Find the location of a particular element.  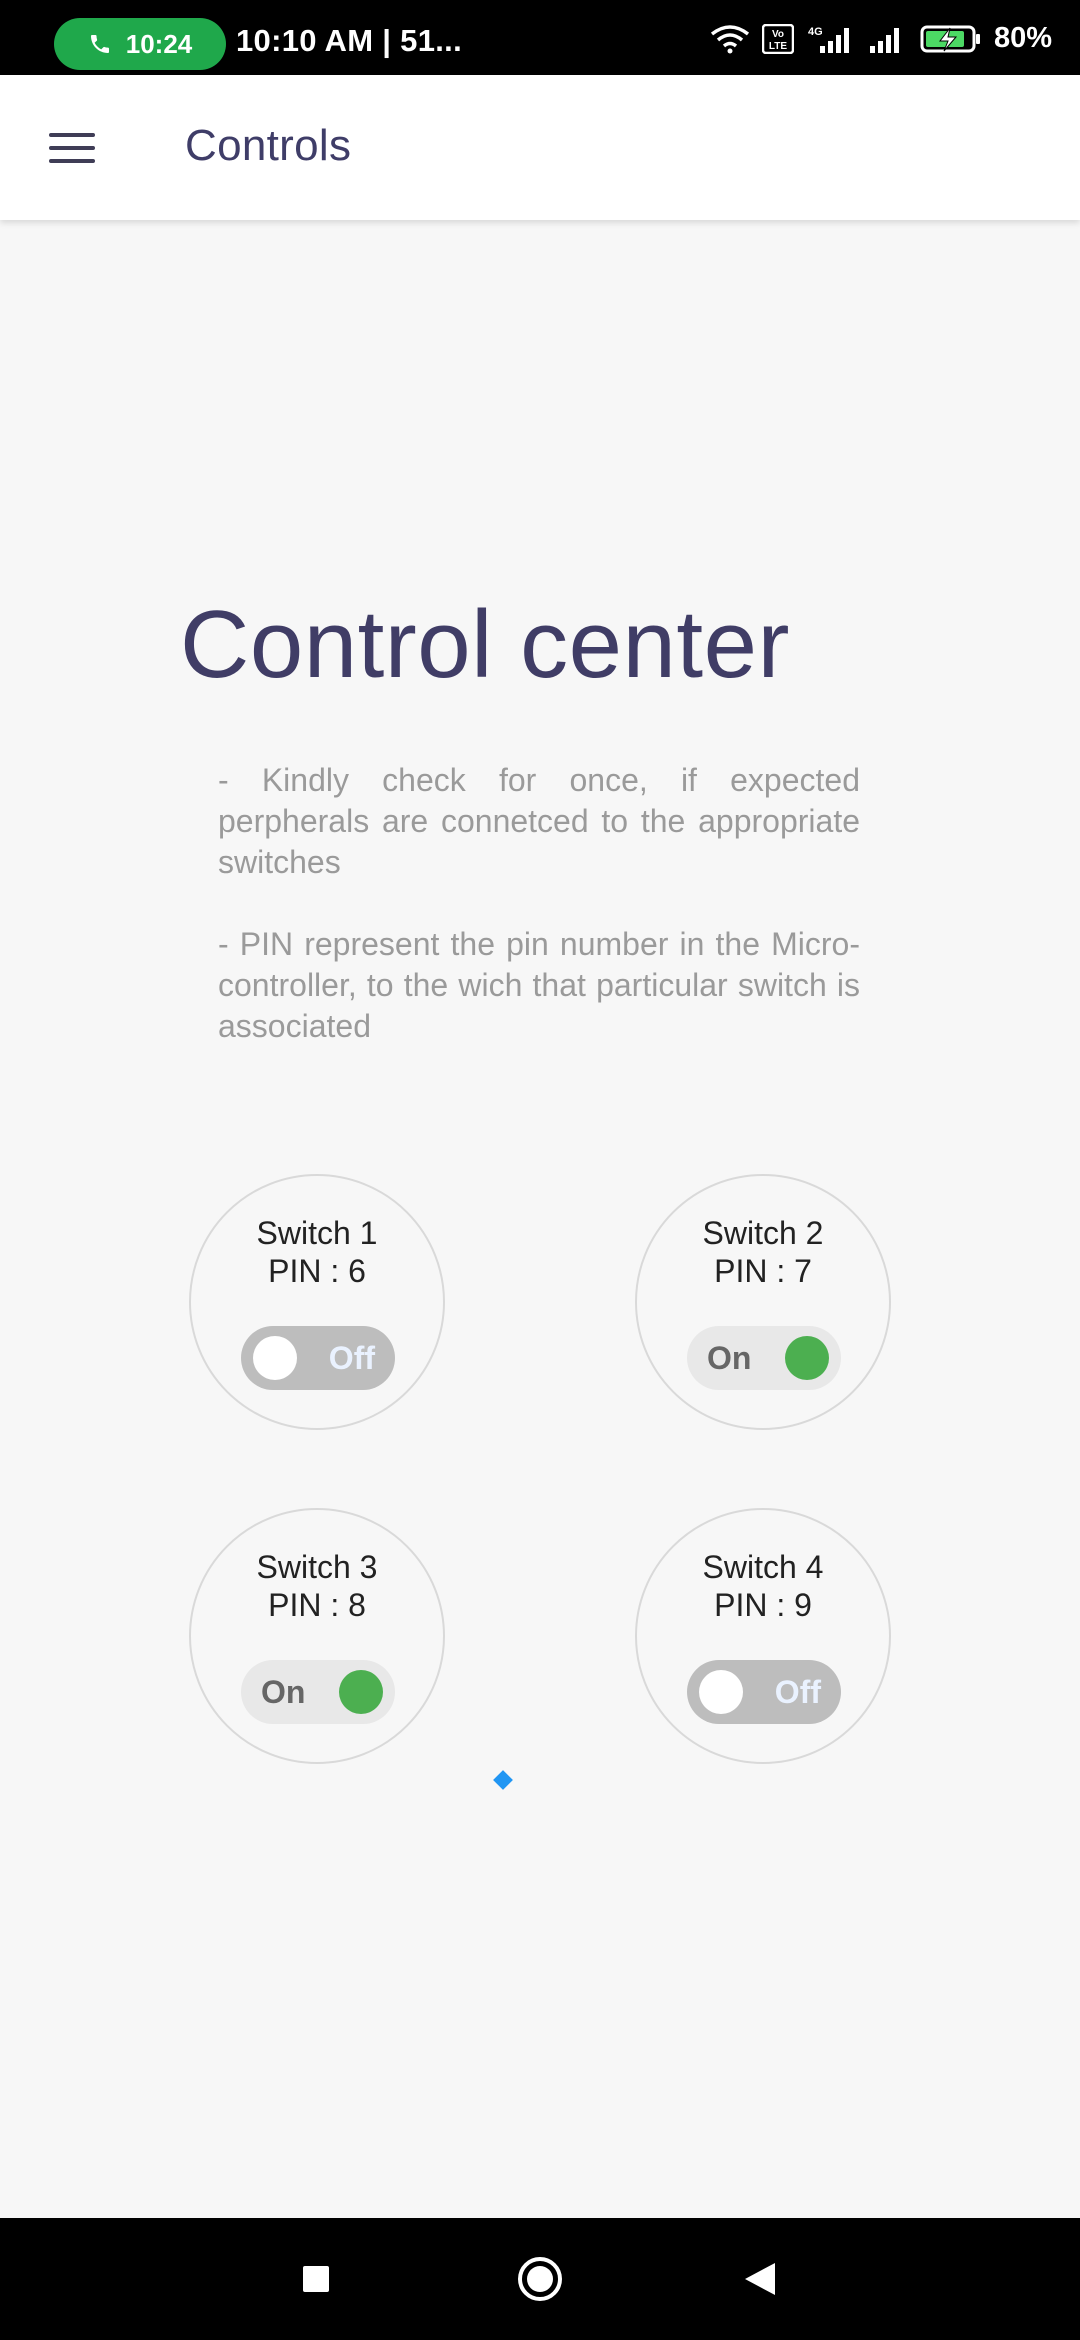

wifi-icon is located at coordinates (730, 38).